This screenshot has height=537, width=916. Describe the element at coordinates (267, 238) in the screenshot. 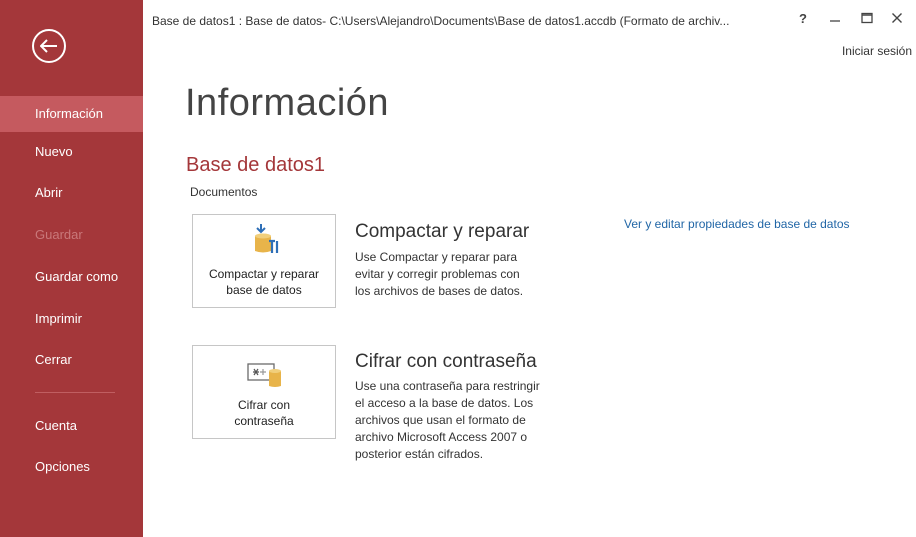

I see `compact-repair-icon` at that location.